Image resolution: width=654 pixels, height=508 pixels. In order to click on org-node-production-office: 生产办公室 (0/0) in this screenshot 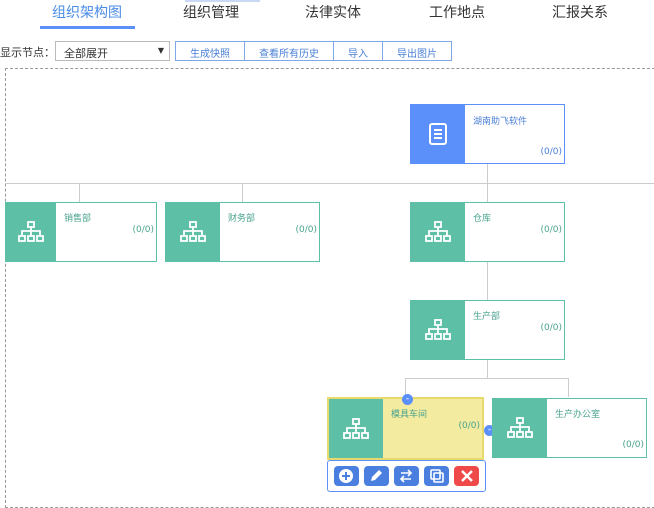, I will do `click(569, 428)`.